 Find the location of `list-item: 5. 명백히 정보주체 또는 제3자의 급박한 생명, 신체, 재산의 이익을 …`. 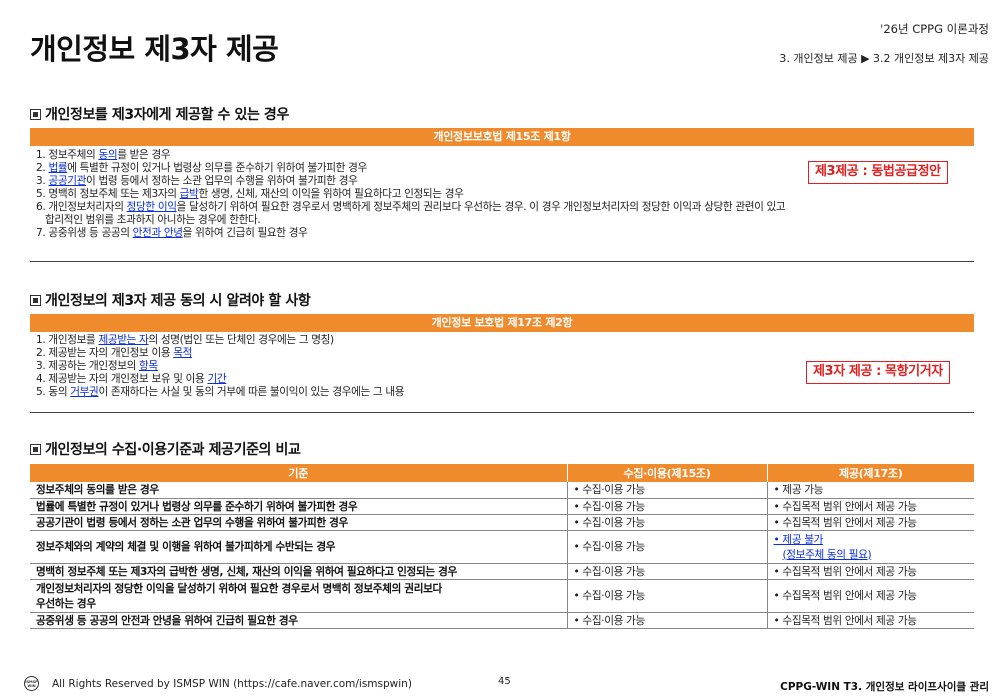

list-item: 5. 명백히 정보주체 또는 제3자의 급박한 생명, 신체, 재산의 이익을 … is located at coordinates (250, 194).